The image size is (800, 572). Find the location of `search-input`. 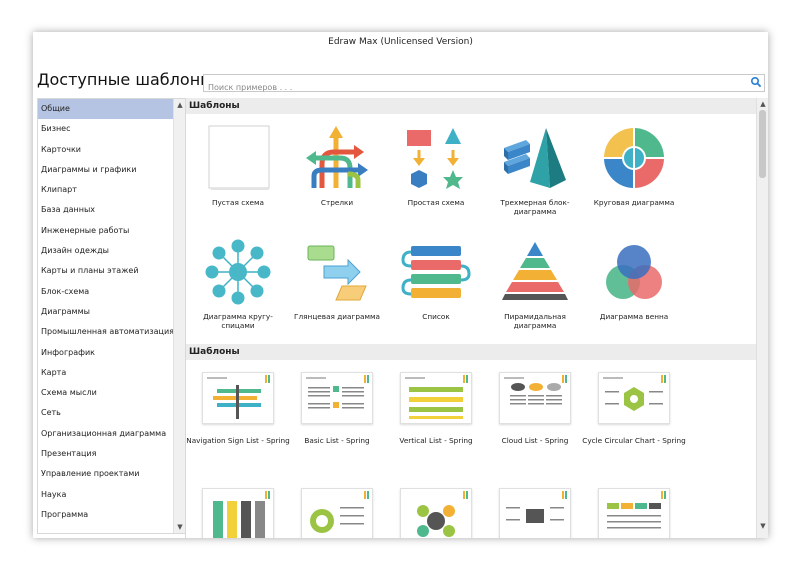

search-input is located at coordinates (473, 87).